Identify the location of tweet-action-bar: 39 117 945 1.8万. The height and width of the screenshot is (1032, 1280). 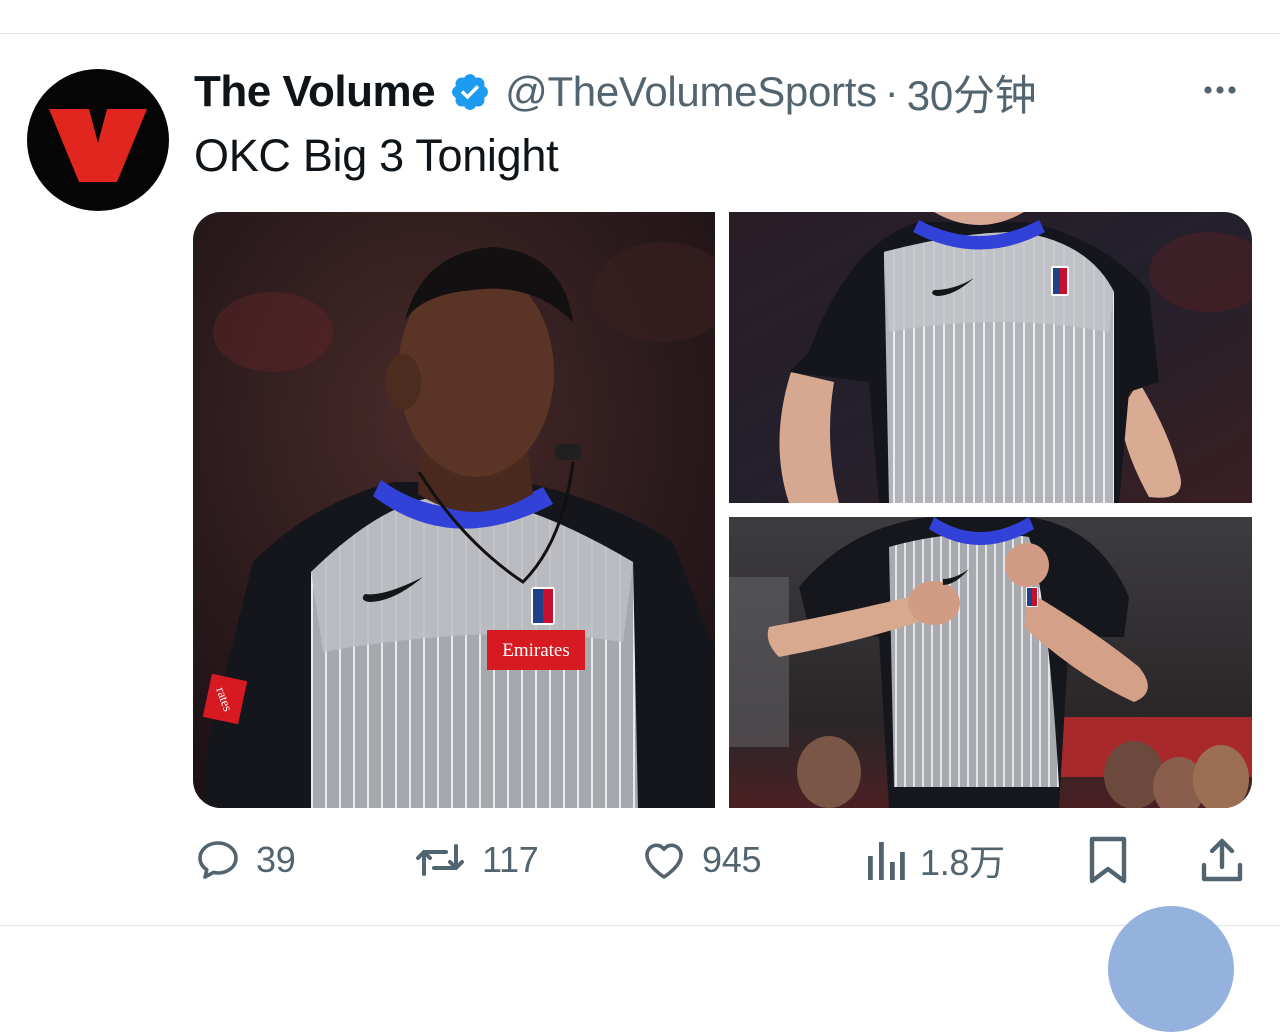
(640, 860).